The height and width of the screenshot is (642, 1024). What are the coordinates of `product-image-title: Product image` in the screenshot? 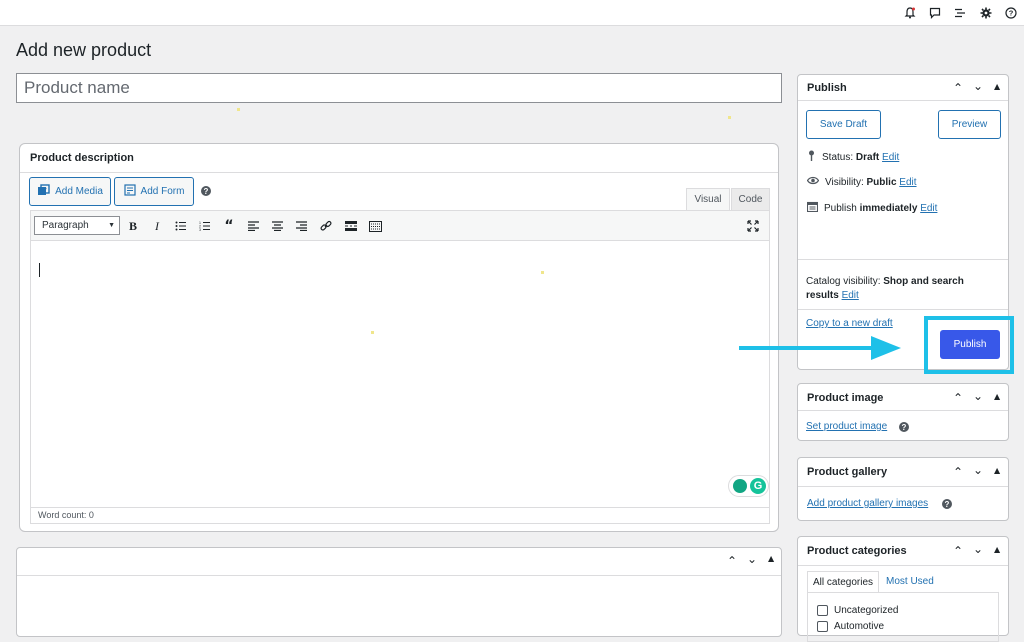 It's located at (845, 398).